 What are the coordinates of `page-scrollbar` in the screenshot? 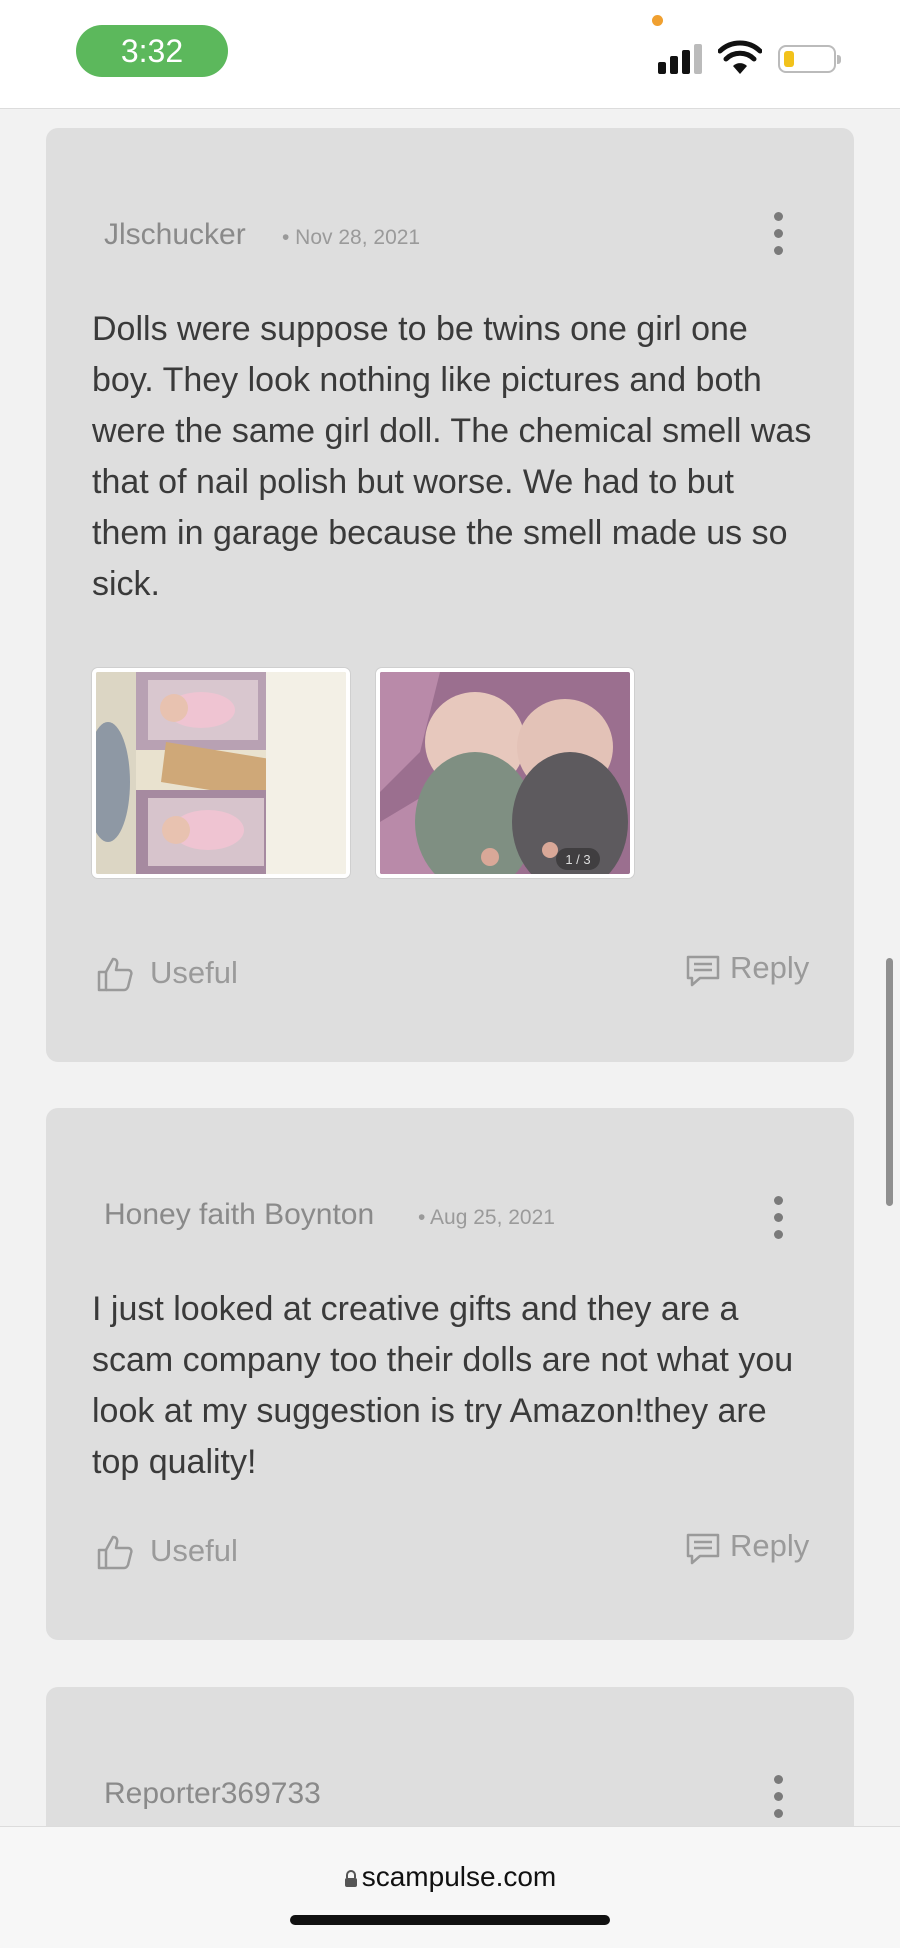 It's located at (889, 1082).